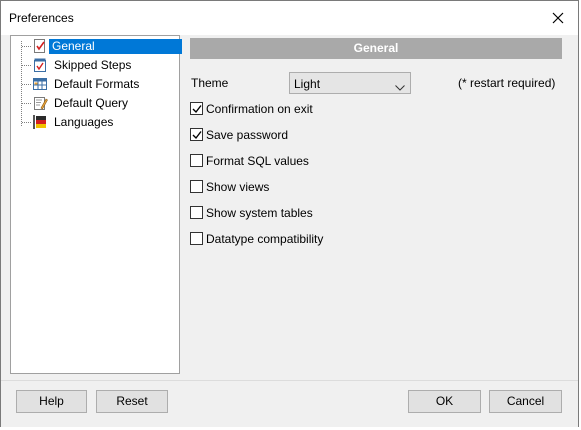 This screenshot has height=430, width=581. I want to click on option-label: Format SQL values, so click(257, 161).